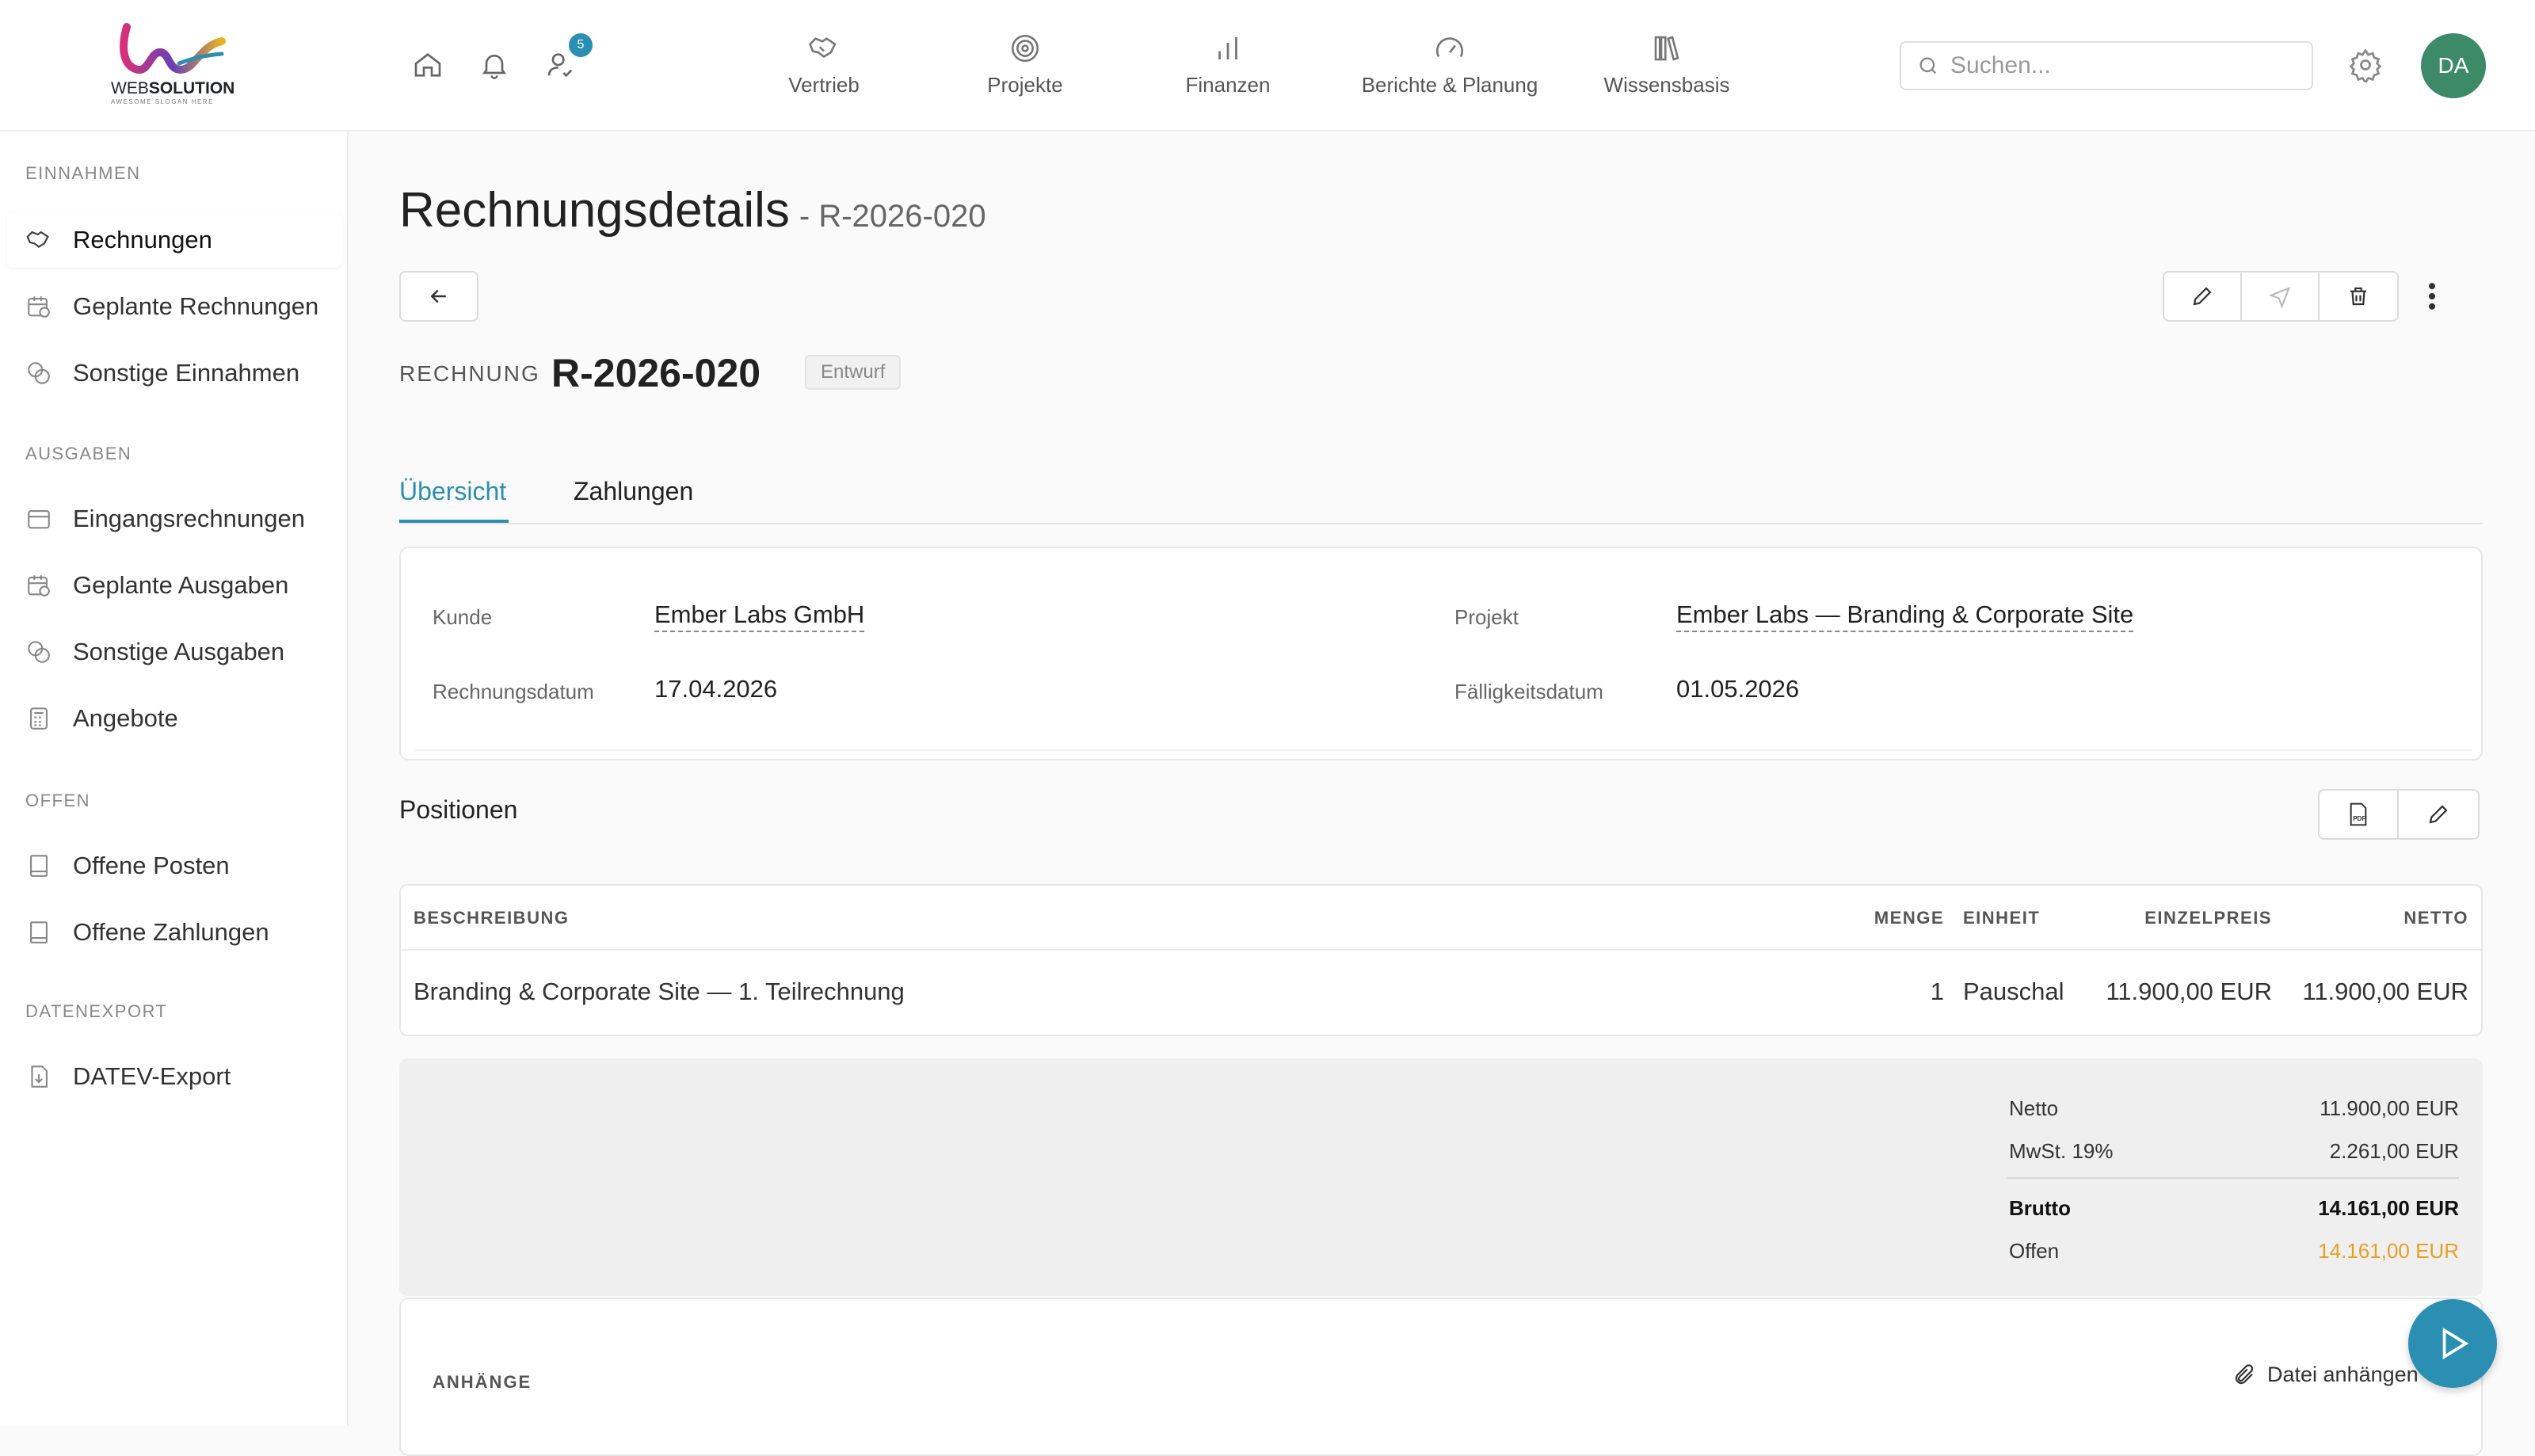  Describe the element at coordinates (174, 652) in the screenshot. I see `sidebar-item-sonstige-ausgaben: Sonstige Ausgaben` at that location.